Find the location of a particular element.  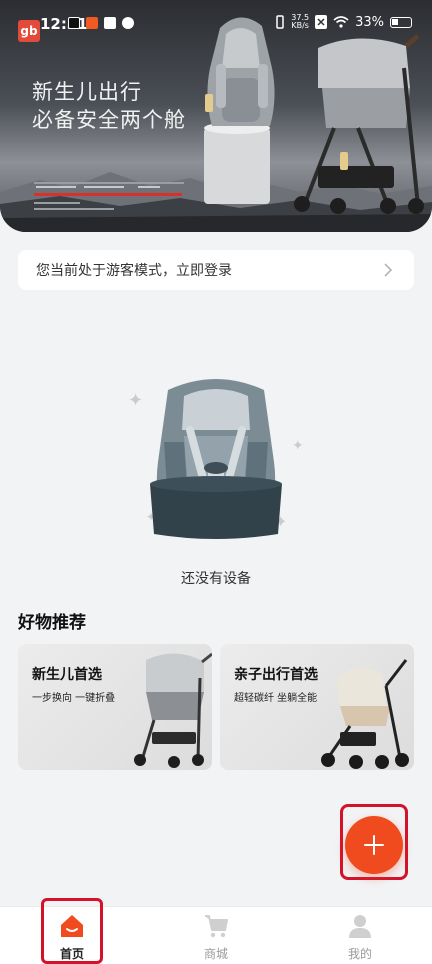

battery-icon is located at coordinates (401, 22).